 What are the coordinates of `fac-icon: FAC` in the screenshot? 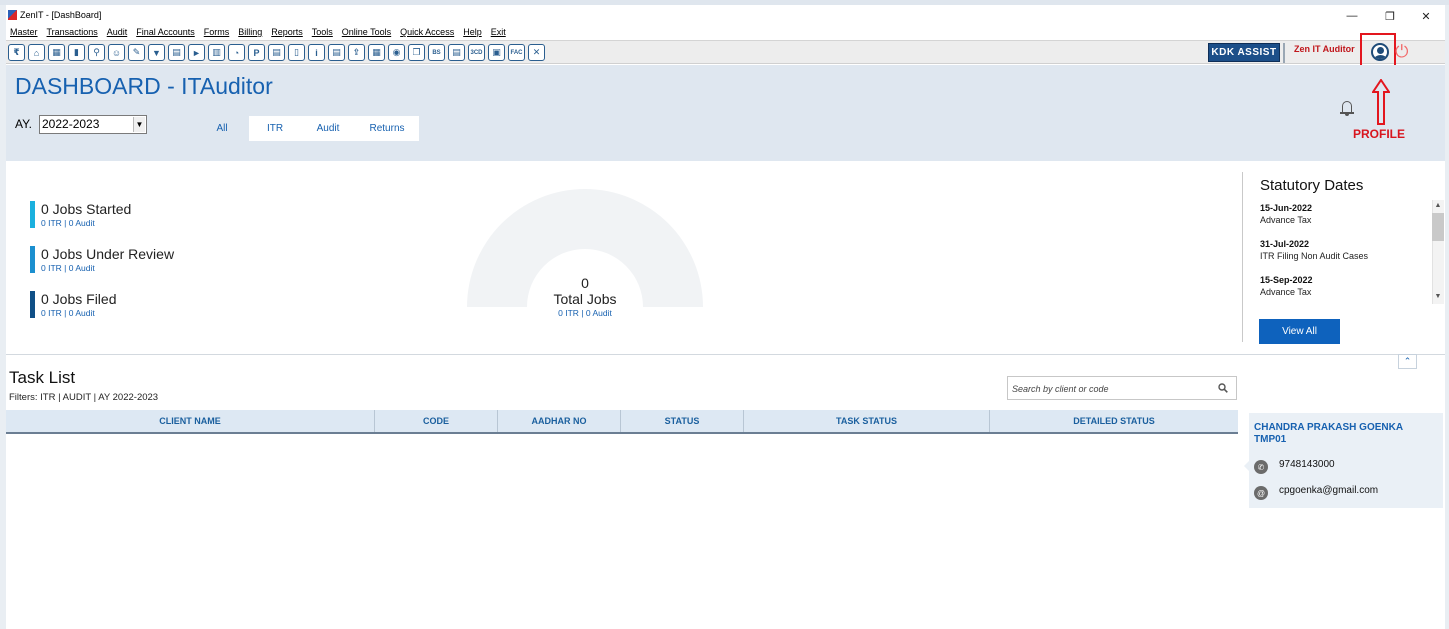 It's located at (516, 52).